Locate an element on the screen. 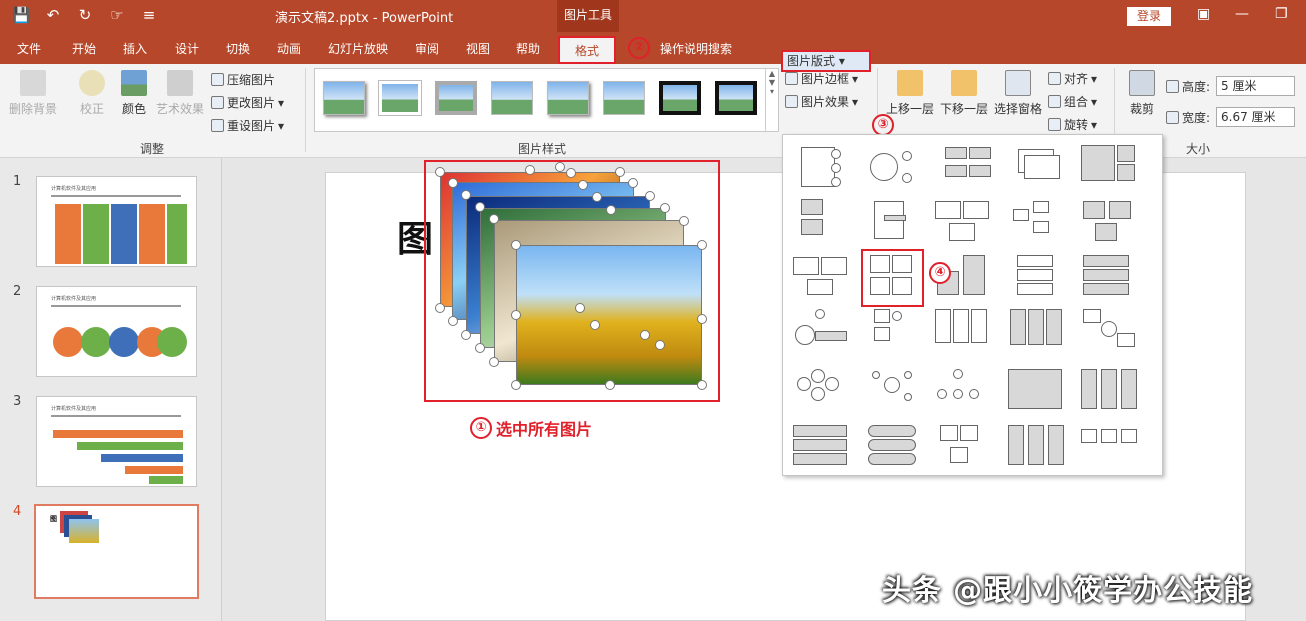 The width and height of the screenshot is (1306, 621). group-button: 组合 ▾ is located at coordinates (1072, 101).